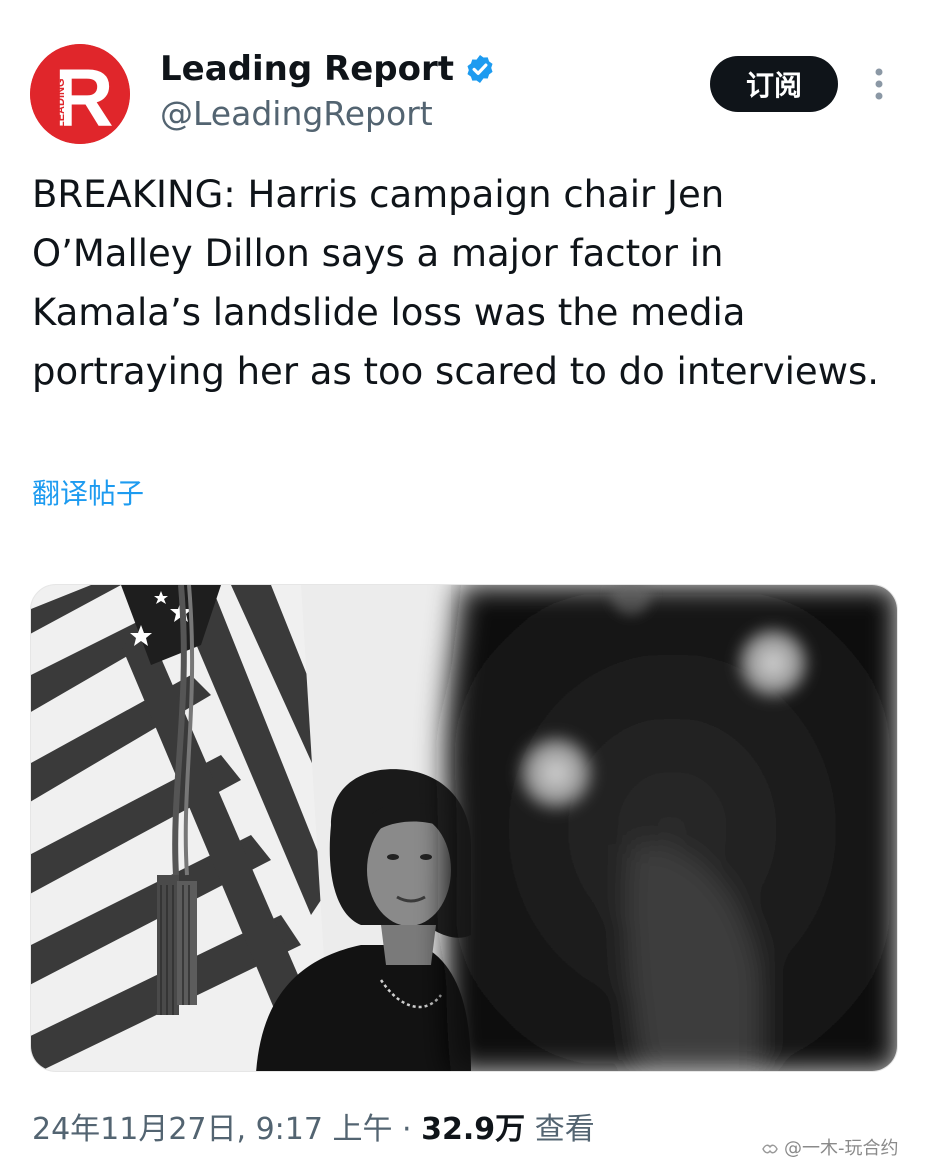  I want to click on watermark-text: @一木-玩合约, so click(841, 1148).